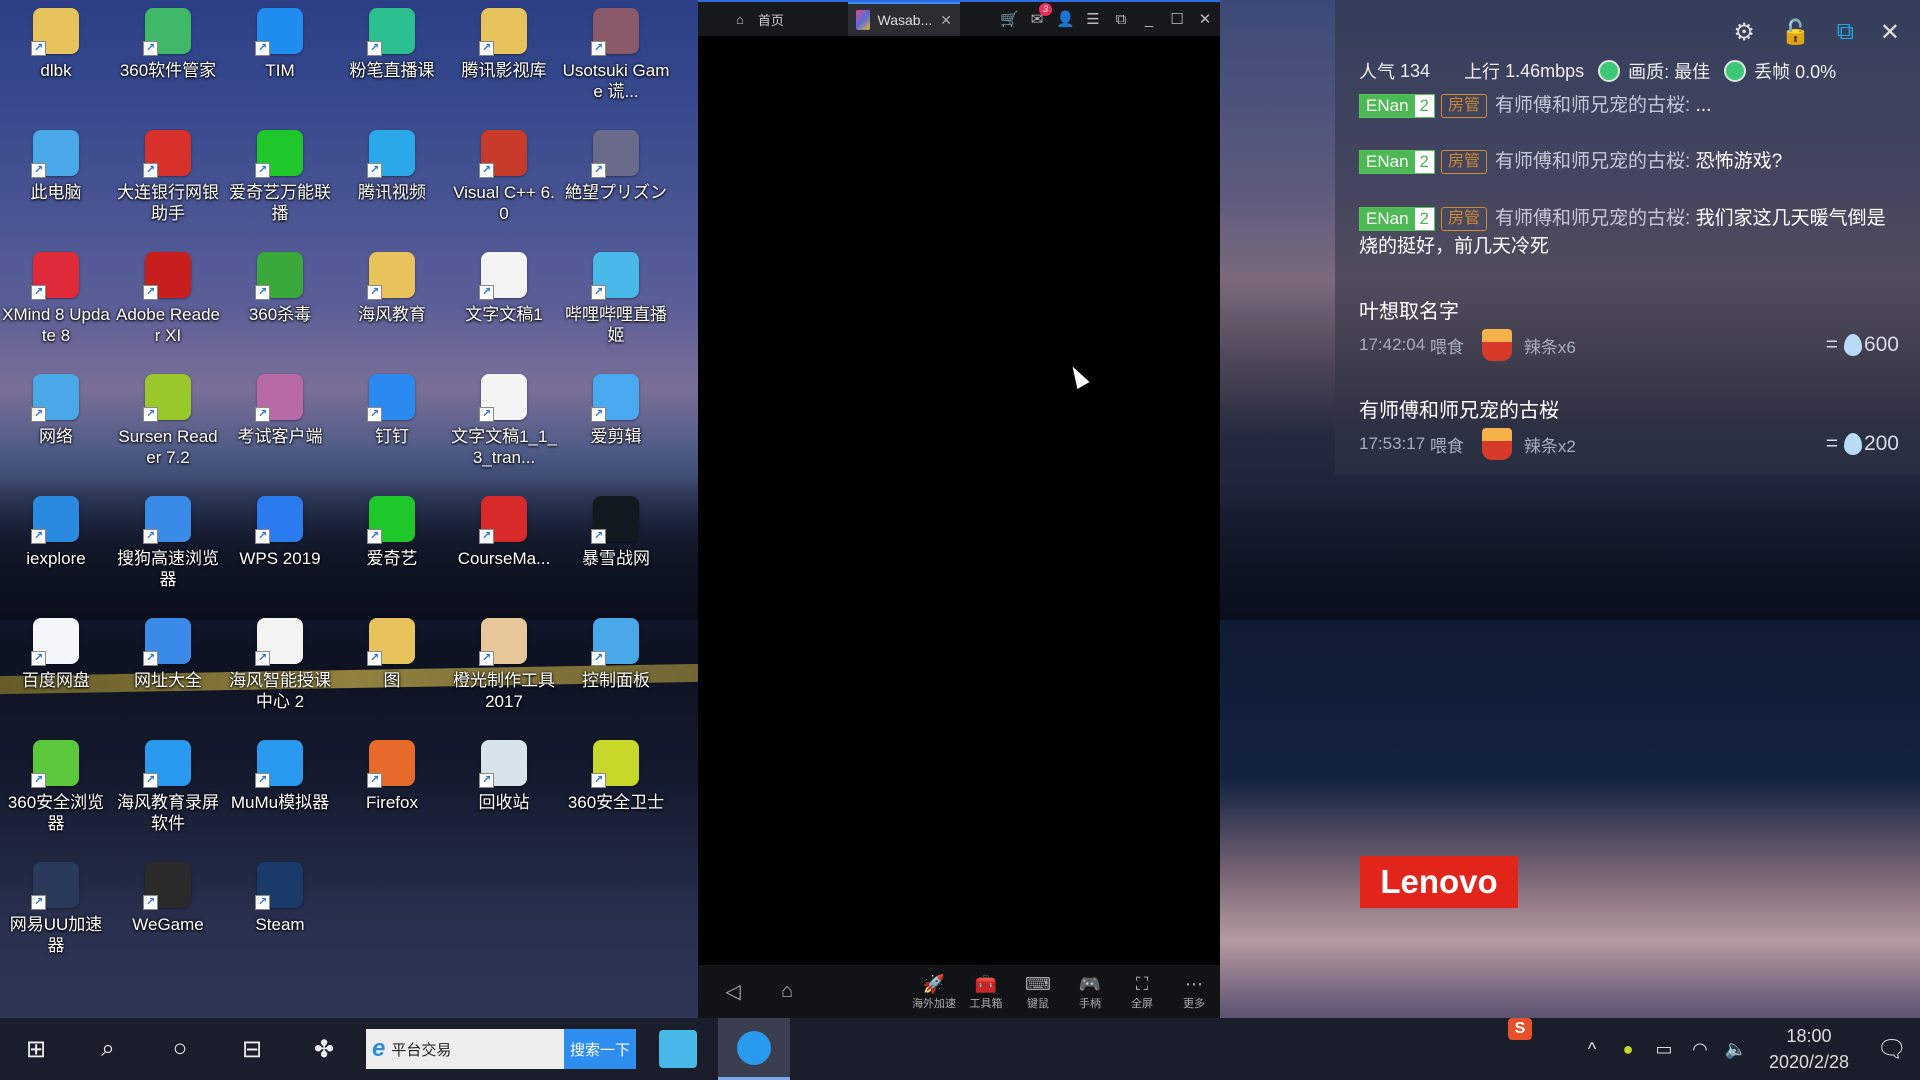 The width and height of the screenshot is (1920, 1080). I want to click on start-button: ⊞, so click(36, 1049).